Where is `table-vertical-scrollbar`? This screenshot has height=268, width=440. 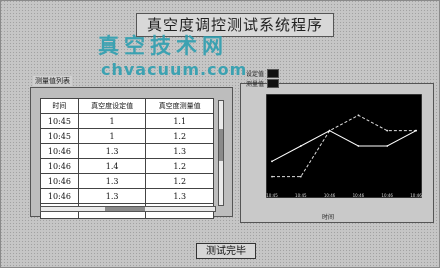
table-vertical-scrollbar is located at coordinates (221, 153).